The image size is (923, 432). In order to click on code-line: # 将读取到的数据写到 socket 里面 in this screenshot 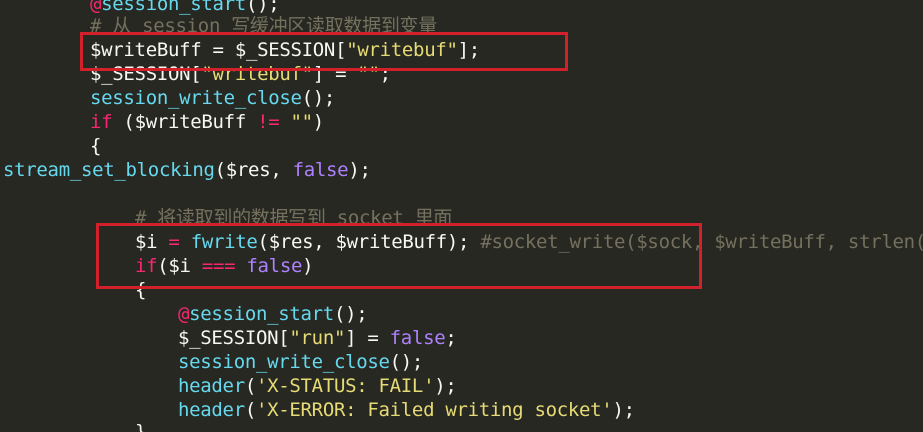, I will do `click(293, 218)`.